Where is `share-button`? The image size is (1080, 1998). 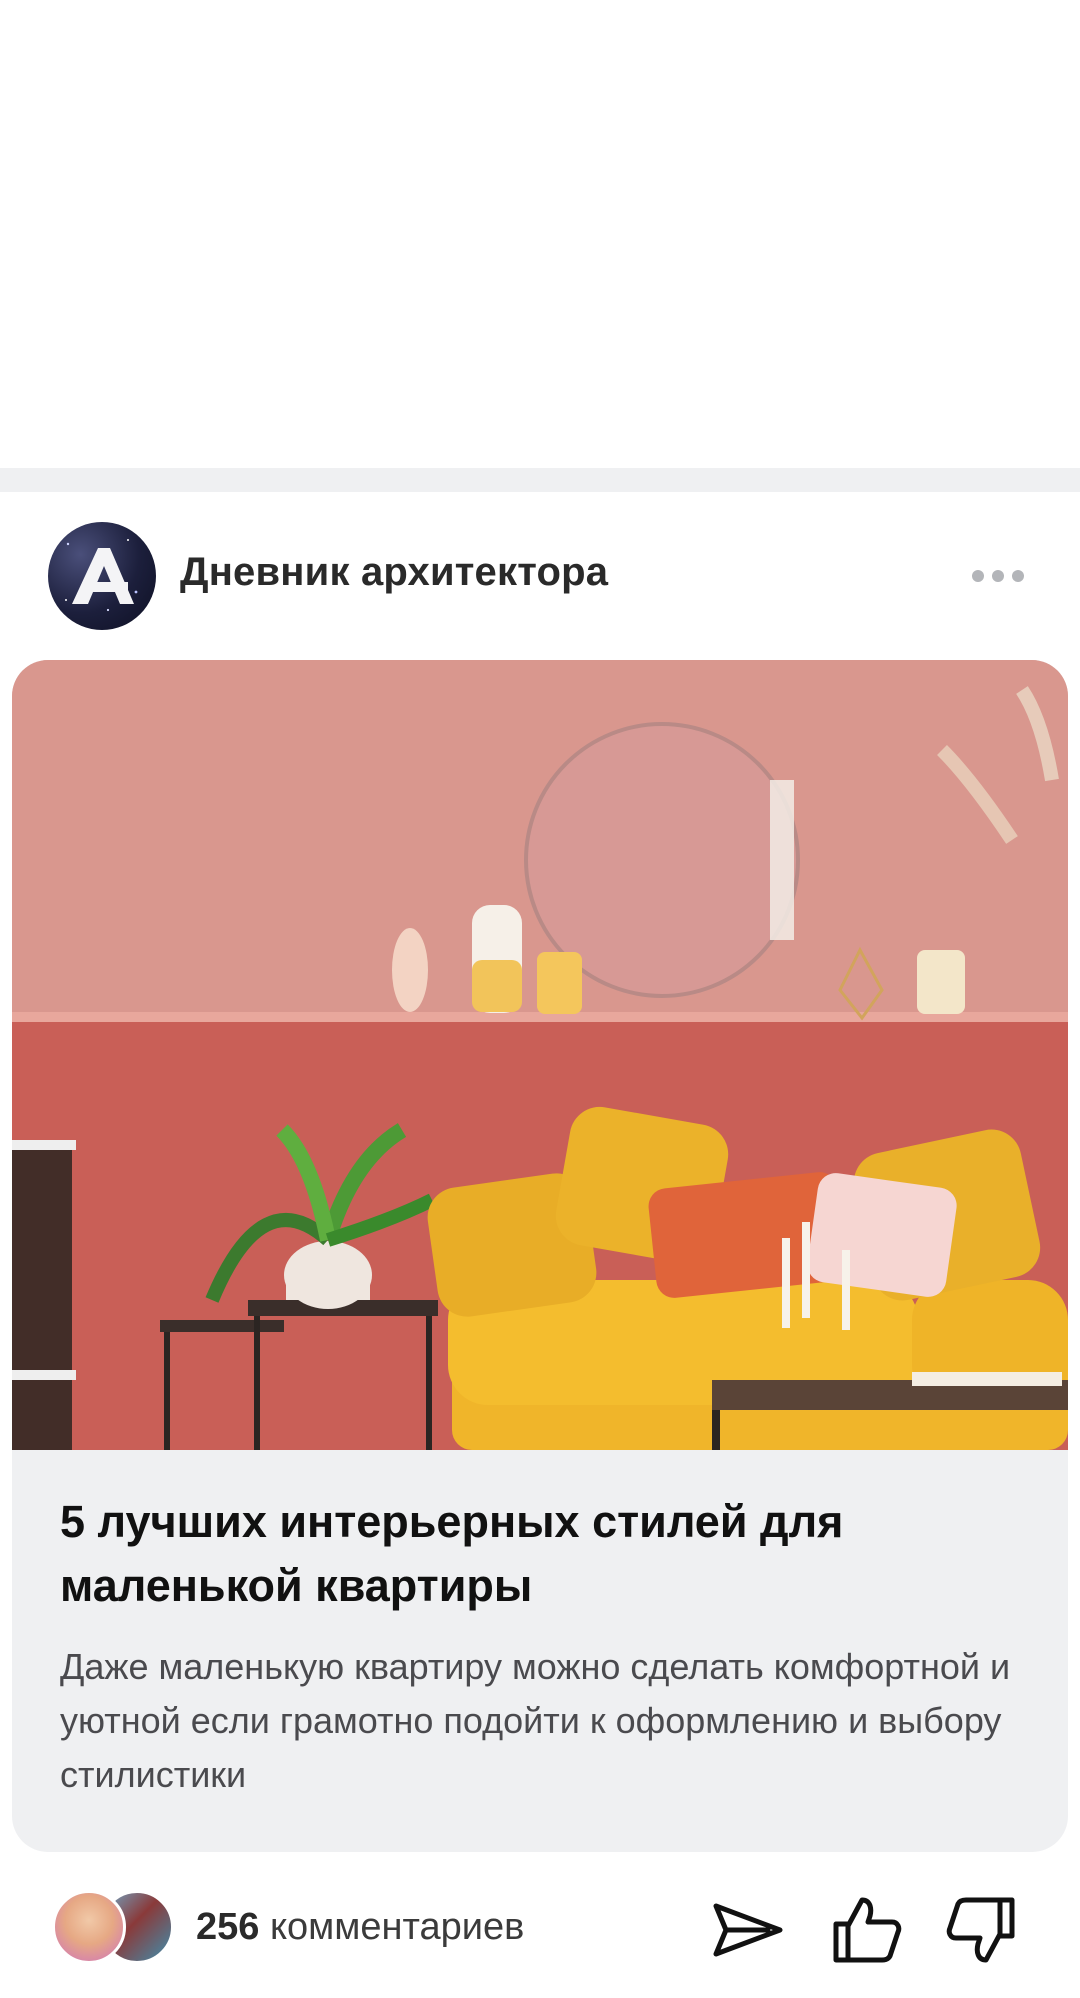
share-button is located at coordinates (748, 1930).